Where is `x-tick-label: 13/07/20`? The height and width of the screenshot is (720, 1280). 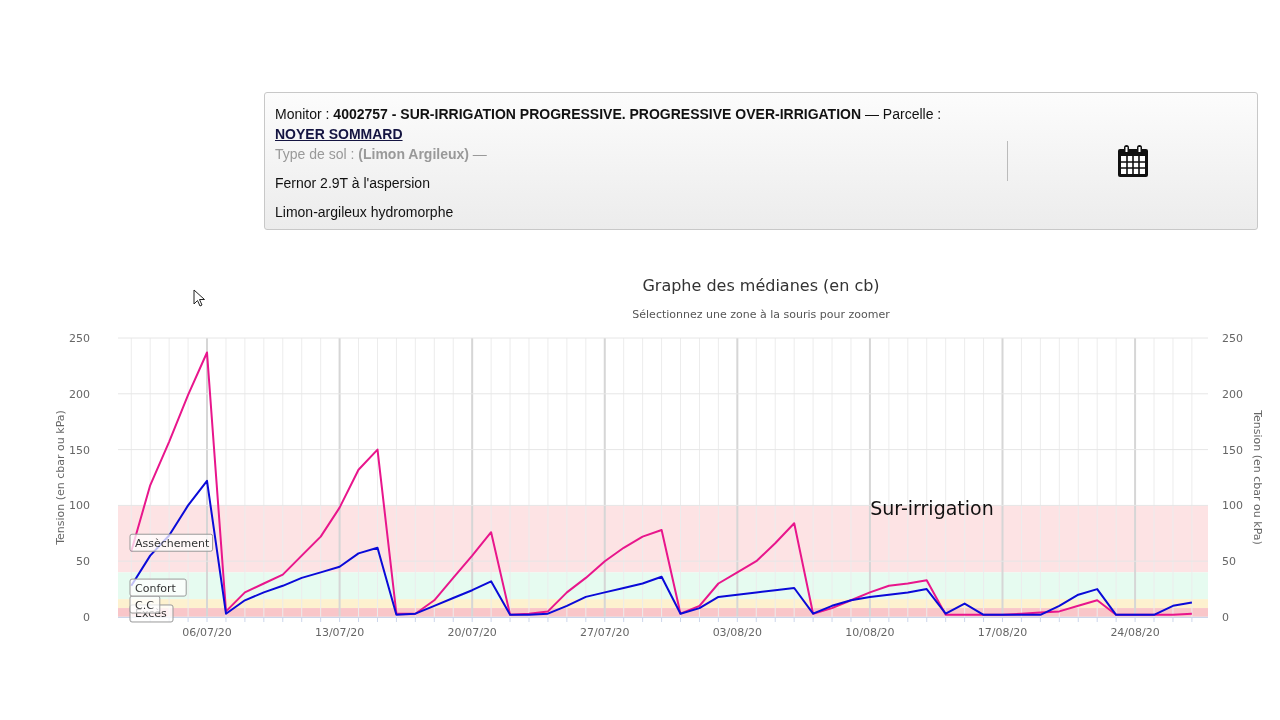
x-tick-label: 13/07/20 is located at coordinates (339, 632).